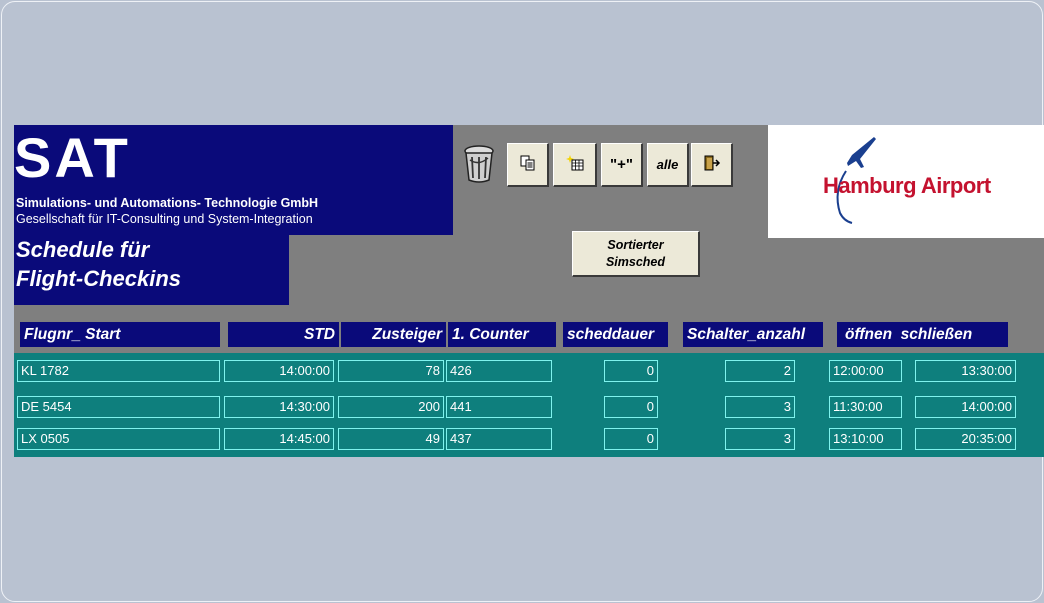  I want to click on page-title-line2: Flight-Checkins, so click(99, 278).